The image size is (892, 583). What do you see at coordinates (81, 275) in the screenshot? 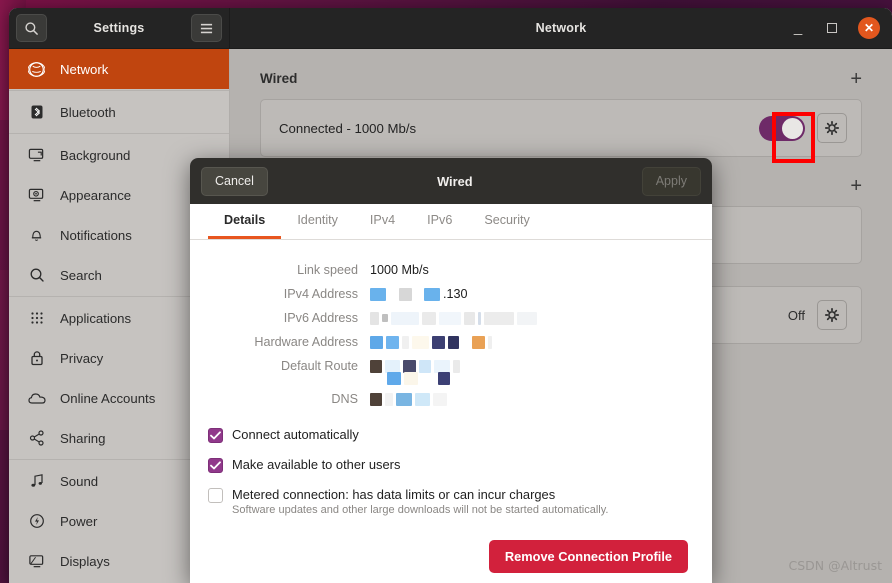
I see `sidebar-item-label: Search` at bounding box center [81, 275].